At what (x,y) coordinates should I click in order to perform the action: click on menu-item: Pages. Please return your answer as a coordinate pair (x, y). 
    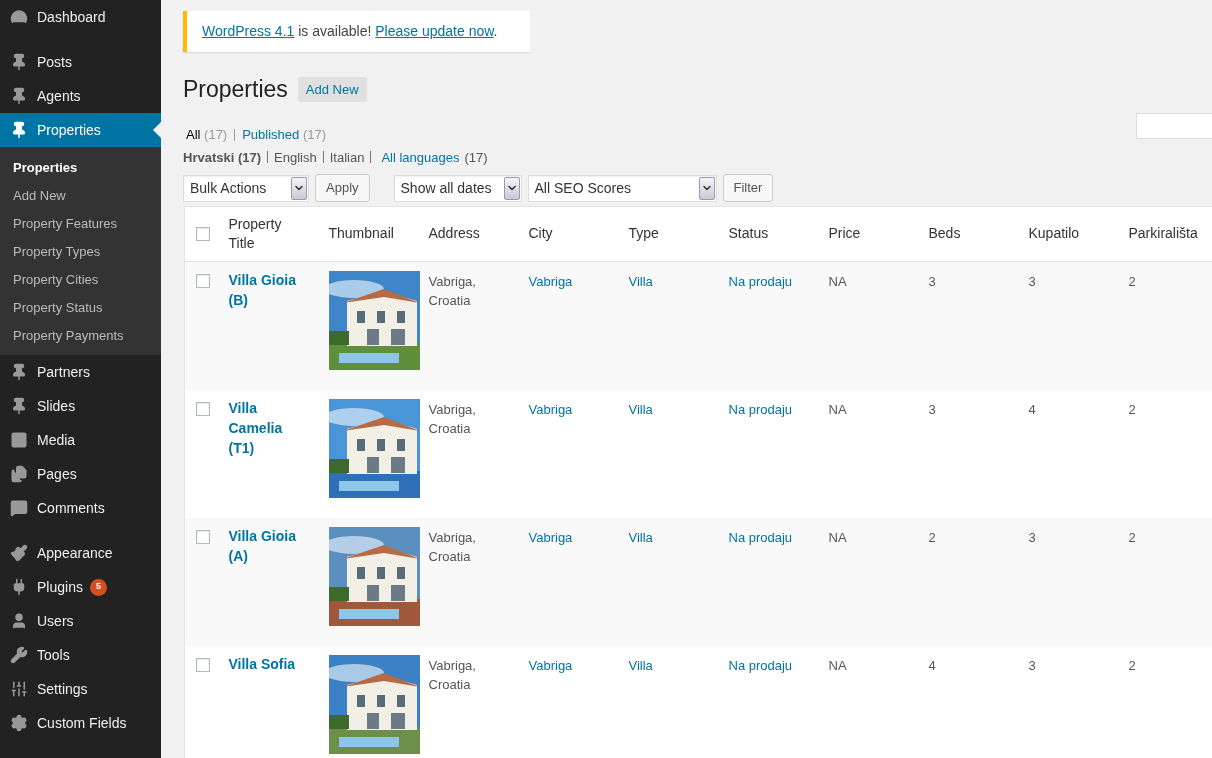
    Looking at the image, I should click on (80, 474).